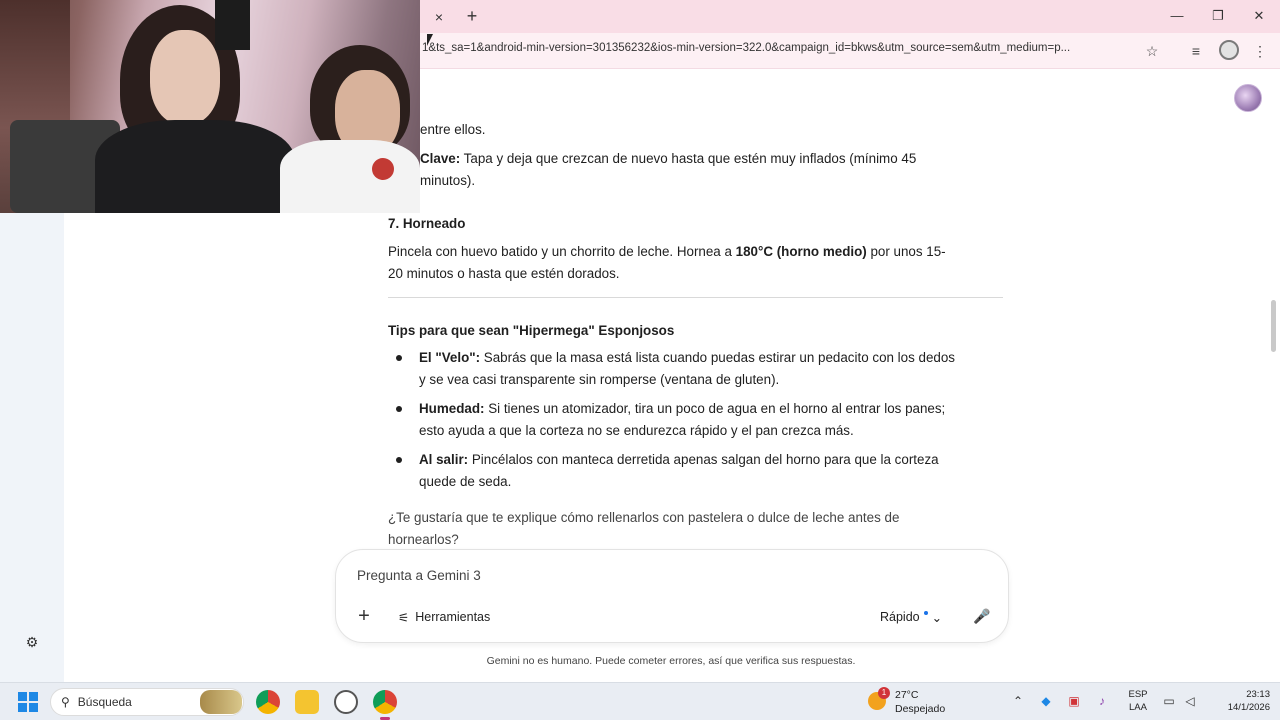  Describe the element at coordinates (1102, 701) in the screenshot. I see `microphone-tray-icon: ♪` at that location.